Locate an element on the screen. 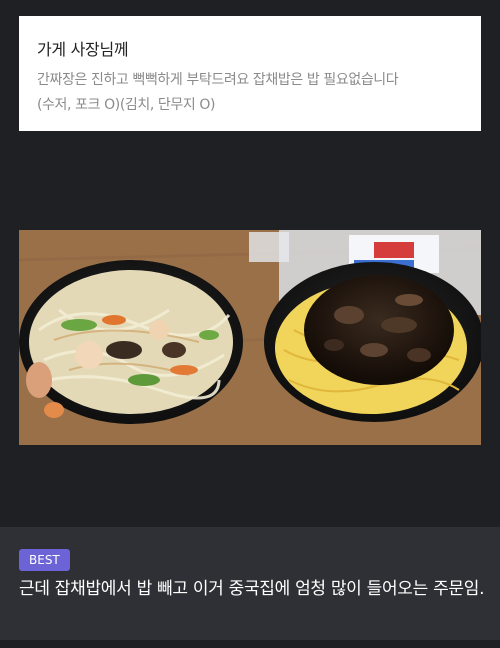  note-line-2: (수저, 포크 O)(김치, 단무지 O) is located at coordinates (126, 105).